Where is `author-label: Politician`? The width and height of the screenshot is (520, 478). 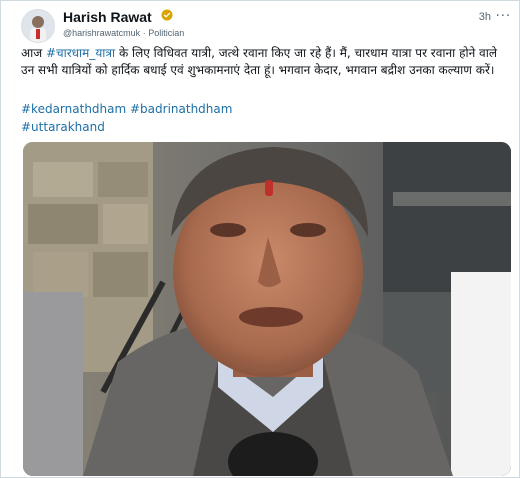
author-label: Politician is located at coordinates (166, 33).